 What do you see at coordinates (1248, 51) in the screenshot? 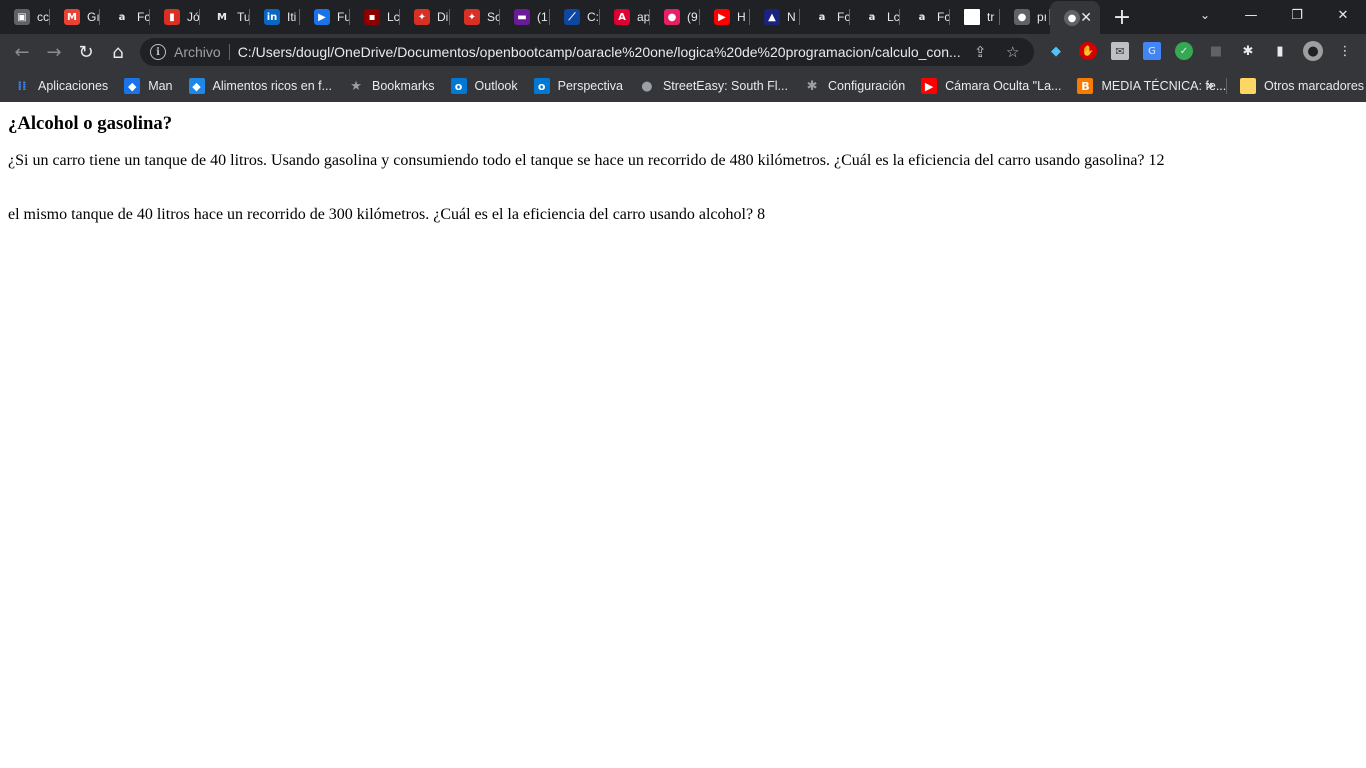
I see `extensions-puzzle-icon: ✱` at bounding box center [1248, 51].